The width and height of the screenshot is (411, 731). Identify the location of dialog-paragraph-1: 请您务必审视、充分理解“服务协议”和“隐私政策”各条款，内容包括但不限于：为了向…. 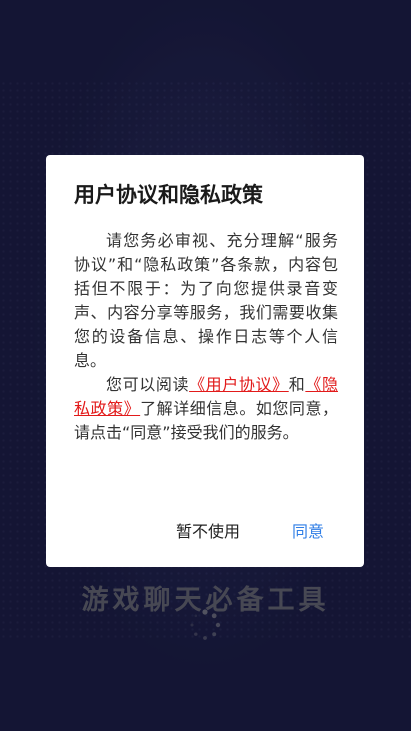
(206, 300).